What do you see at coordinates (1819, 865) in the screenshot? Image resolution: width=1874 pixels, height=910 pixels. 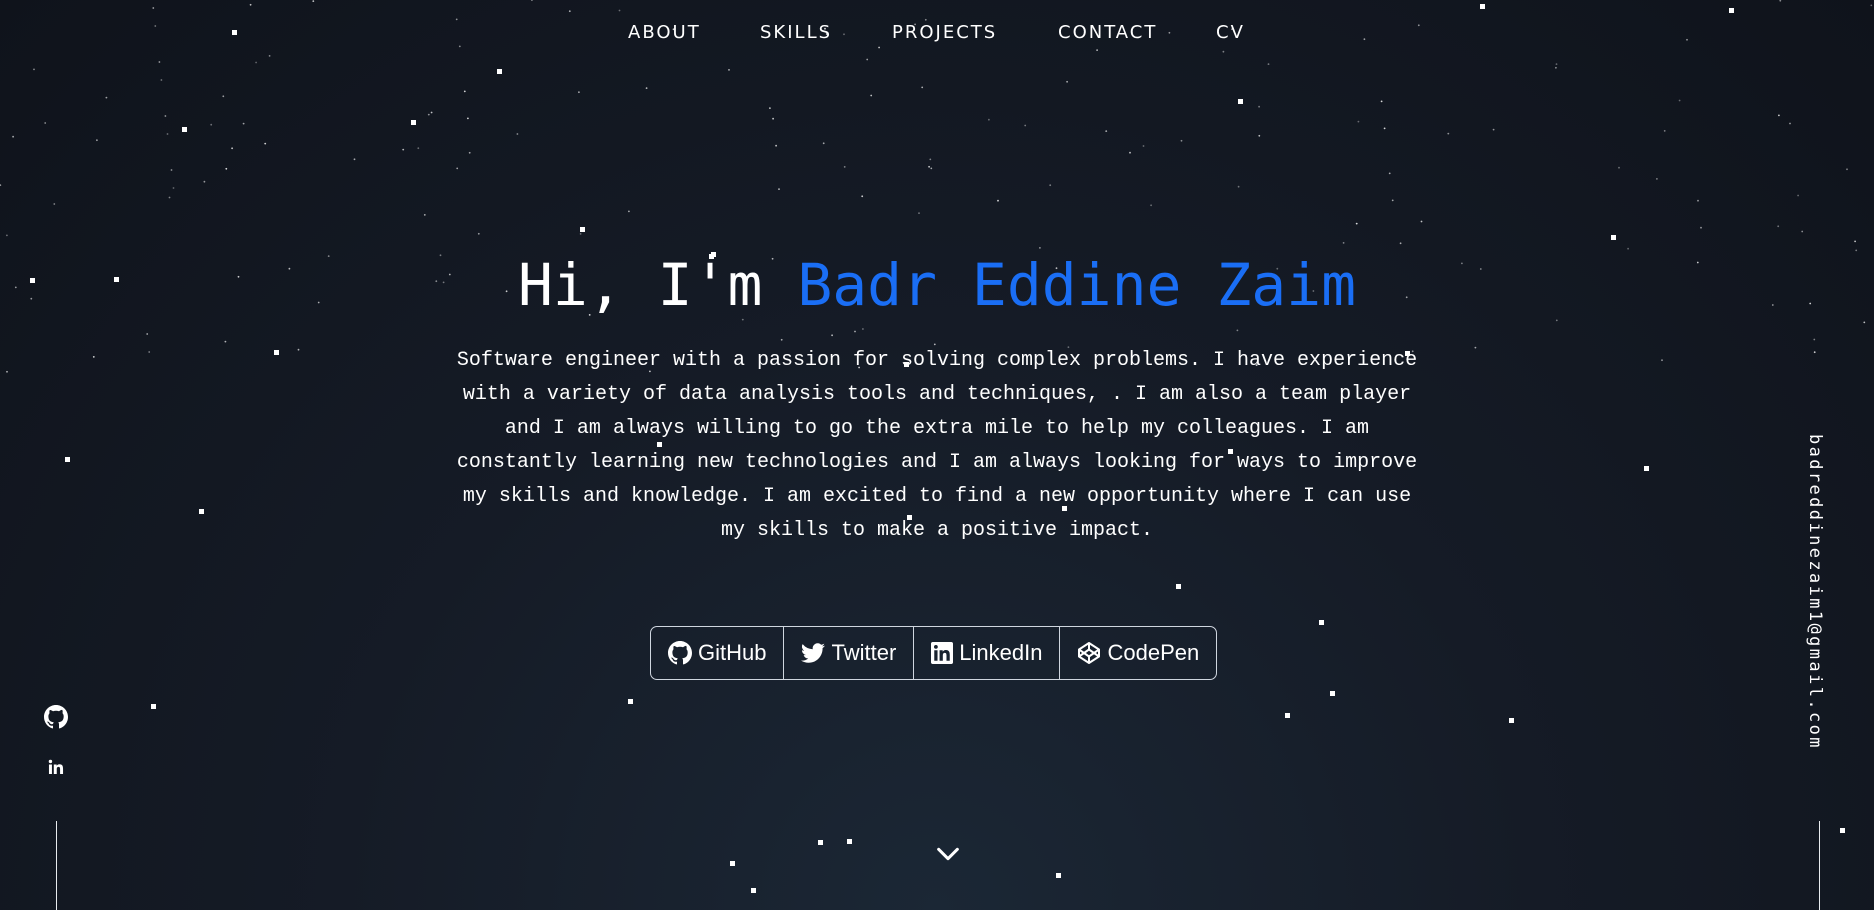 I see `right-vertical-line` at bounding box center [1819, 865].